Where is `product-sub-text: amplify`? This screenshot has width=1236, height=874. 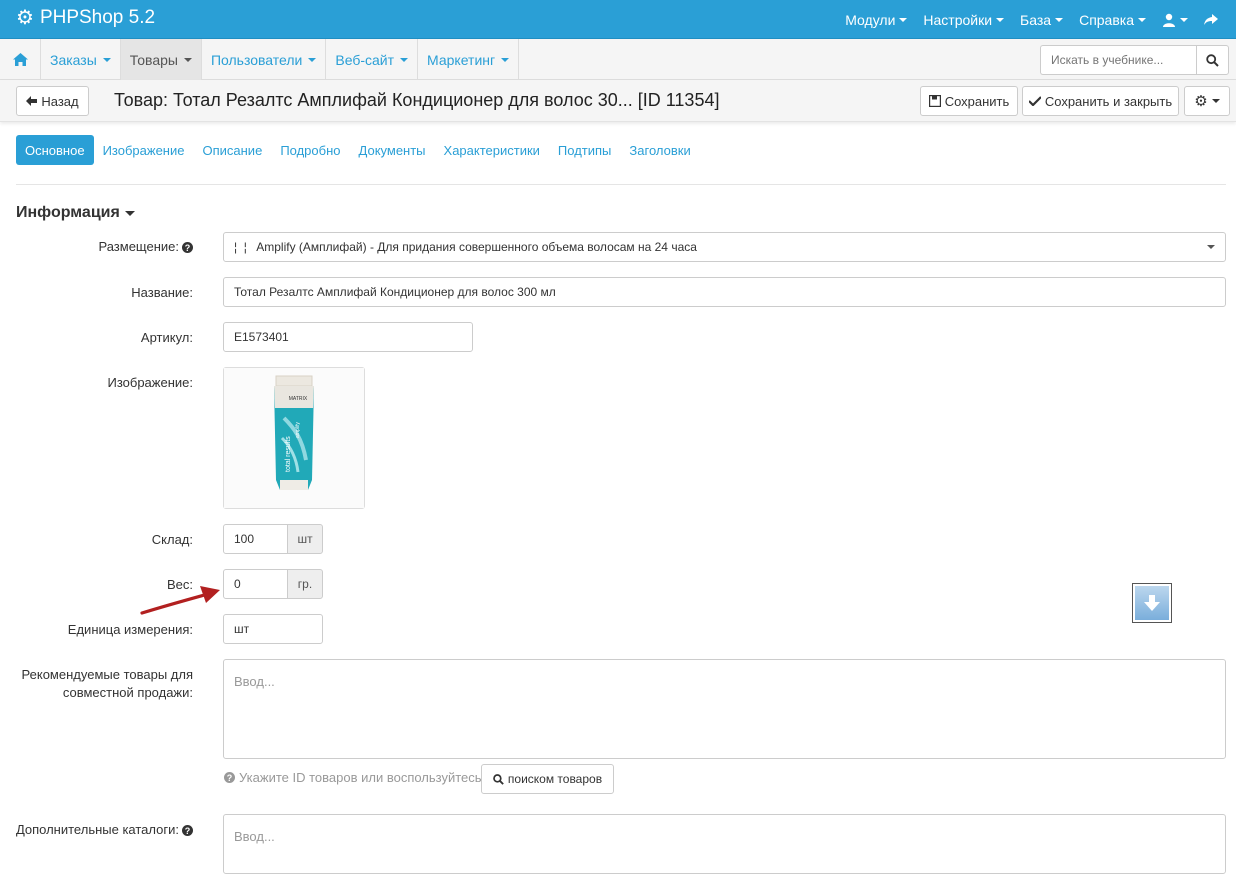
product-sub-text: amplify is located at coordinates (298, 430).